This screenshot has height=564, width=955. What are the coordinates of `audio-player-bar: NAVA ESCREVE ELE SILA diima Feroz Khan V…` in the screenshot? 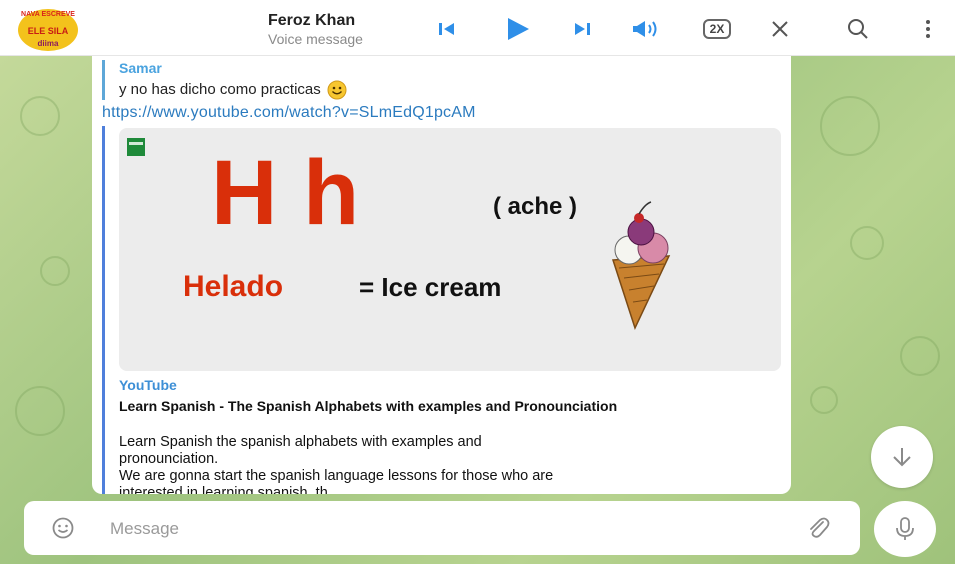 It's located at (477, 28).